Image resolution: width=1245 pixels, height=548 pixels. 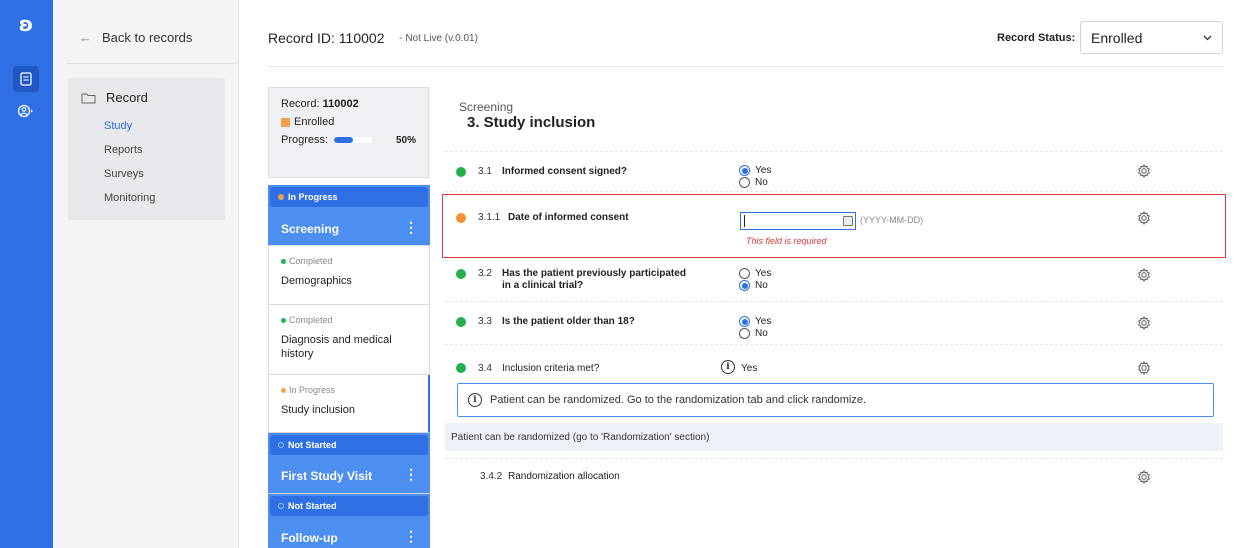 What do you see at coordinates (1036, 38) in the screenshot?
I see `record-status-label: Record Status:` at bounding box center [1036, 38].